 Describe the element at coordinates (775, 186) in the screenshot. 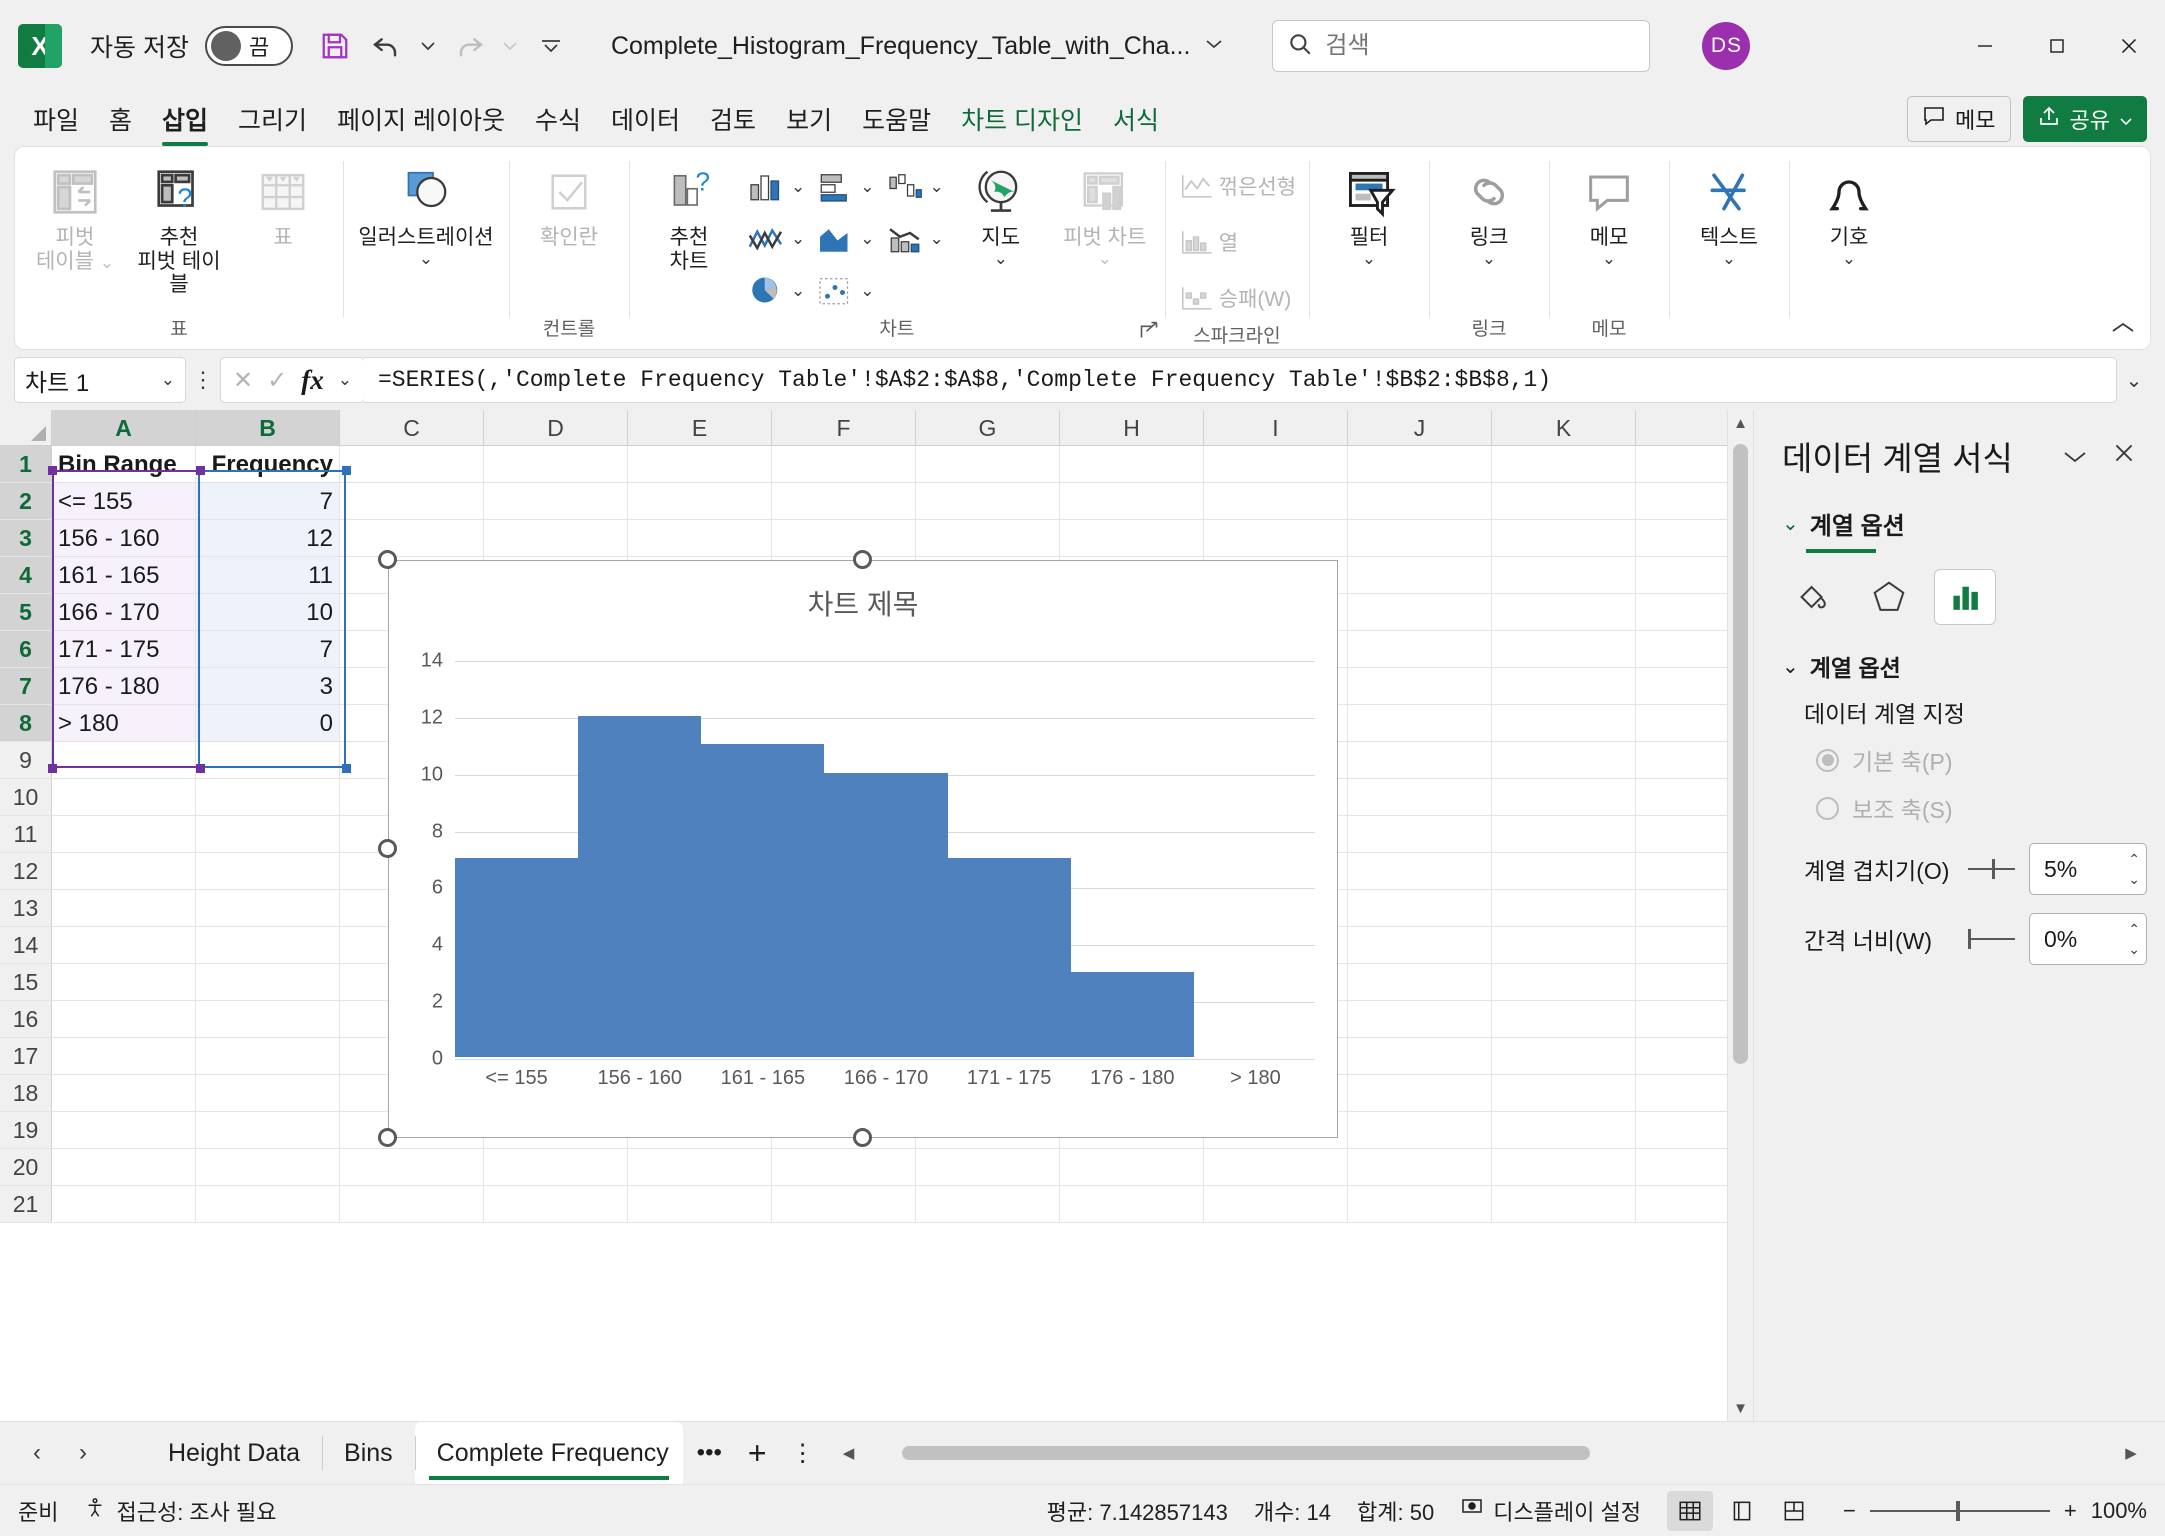

I see `column-chart-button: ⌄` at that location.